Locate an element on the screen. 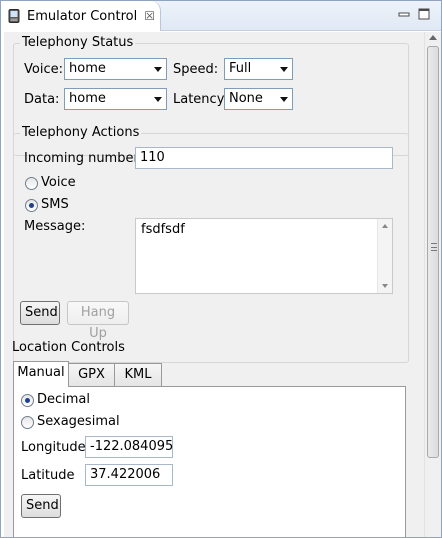 The height and width of the screenshot is (538, 442). sms-radio is located at coordinates (31, 205).